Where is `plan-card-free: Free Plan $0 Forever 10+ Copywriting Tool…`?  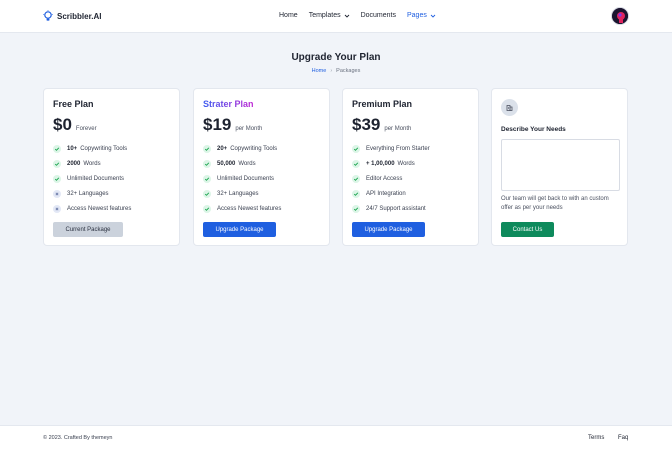
plan-card-free: Free Plan $0 Forever 10+ Copywriting Tool… is located at coordinates (111, 167).